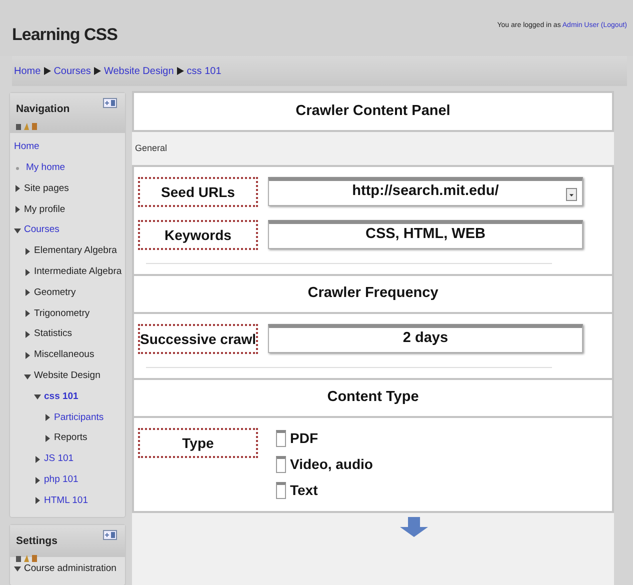 The height and width of the screenshot is (585, 633). I want to click on nav-item: JS 101, so click(59, 459).